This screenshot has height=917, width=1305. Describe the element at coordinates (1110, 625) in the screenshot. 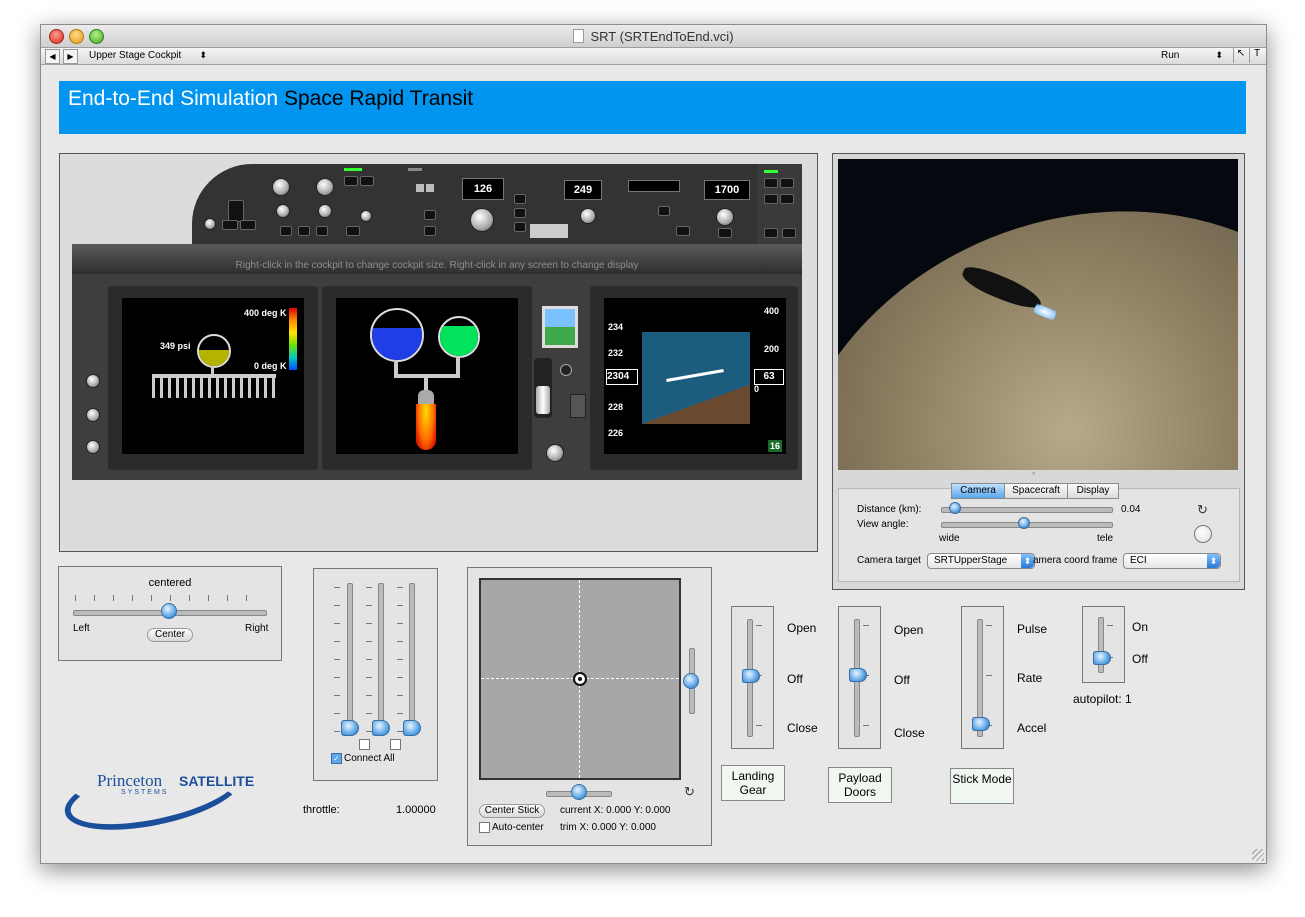

I see `tick` at that location.